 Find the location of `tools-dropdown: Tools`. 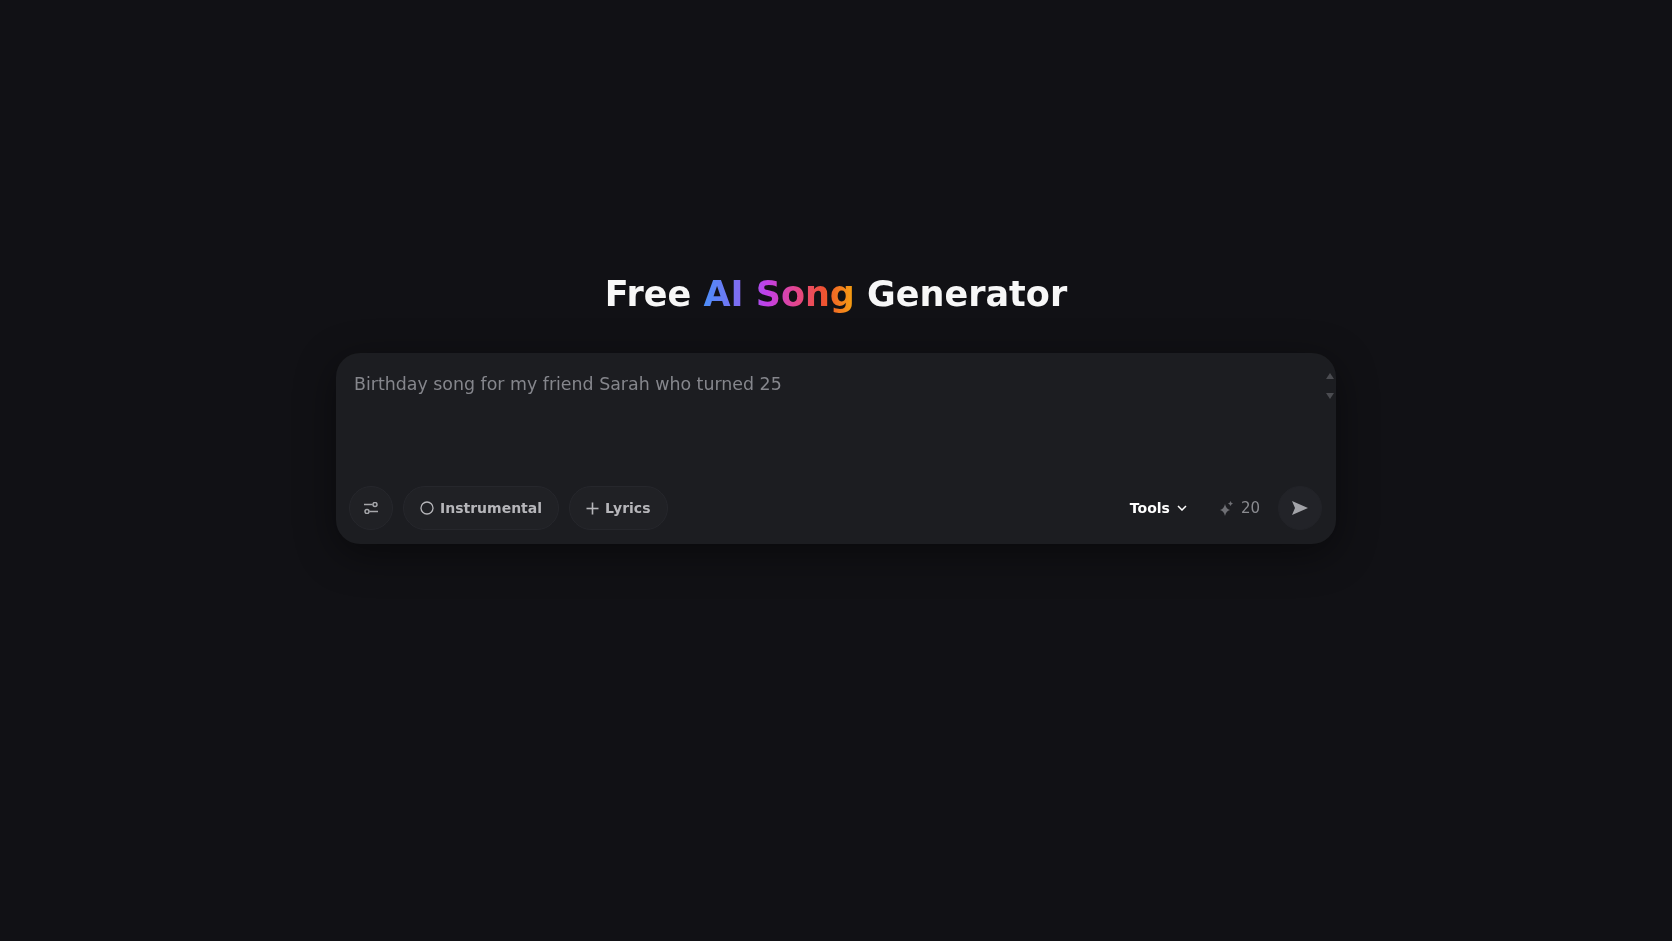

tools-dropdown: Tools is located at coordinates (1158, 508).